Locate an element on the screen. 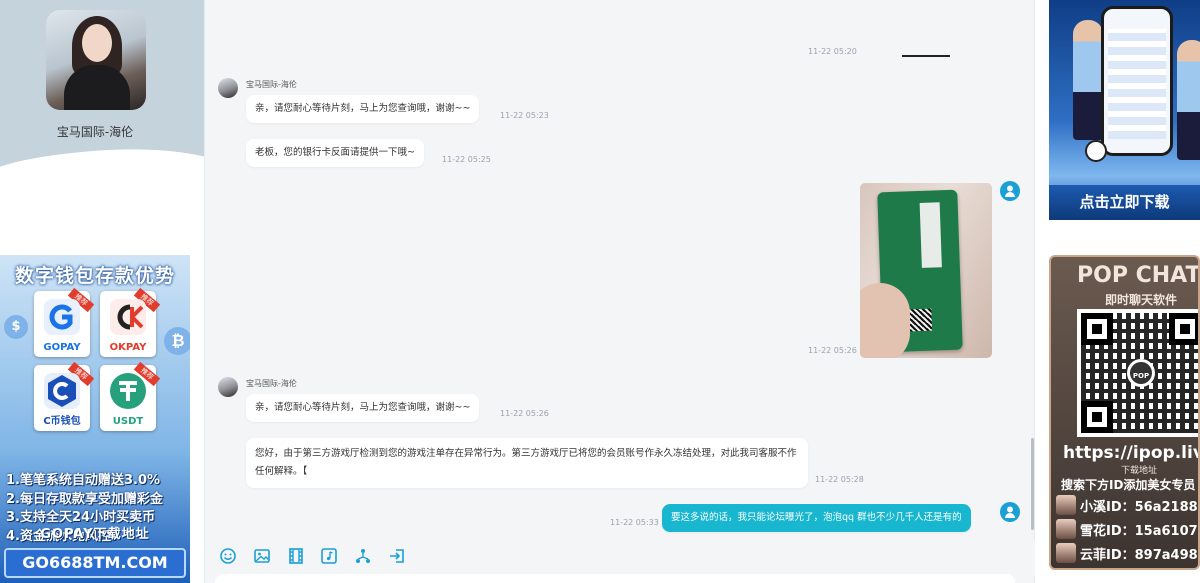 The image size is (1200, 583). usdt-tile: 推荐 USDT is located at coordinates (130, 396).